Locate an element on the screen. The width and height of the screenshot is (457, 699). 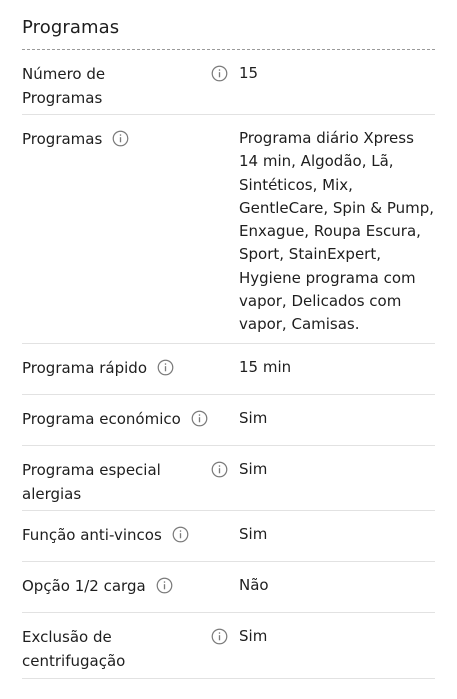
section-title: Programas is located at coordinates (228, 25).